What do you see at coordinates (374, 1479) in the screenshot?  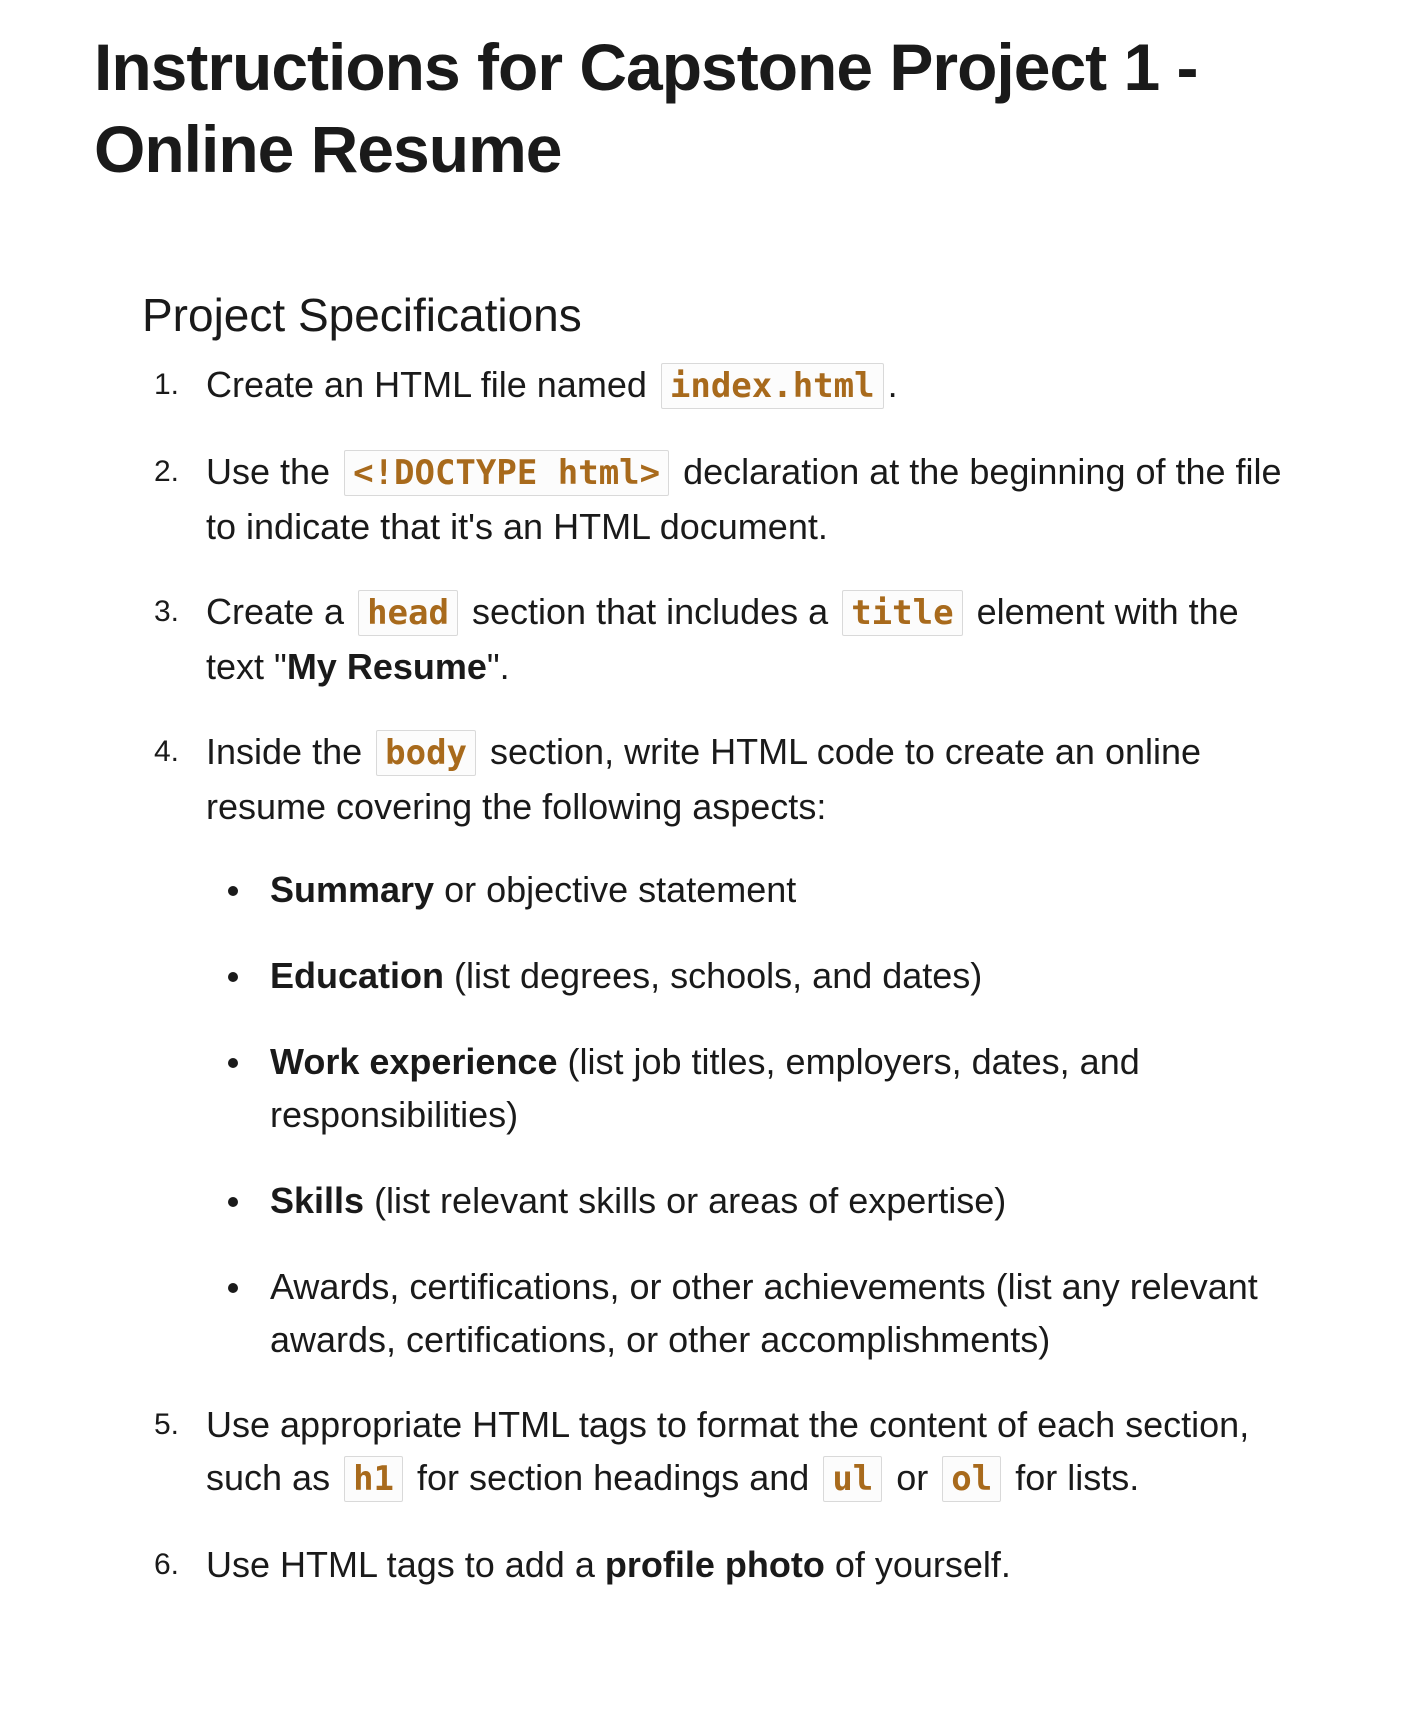 I see `code-h1: h1` at bounding box center [374, 1479].